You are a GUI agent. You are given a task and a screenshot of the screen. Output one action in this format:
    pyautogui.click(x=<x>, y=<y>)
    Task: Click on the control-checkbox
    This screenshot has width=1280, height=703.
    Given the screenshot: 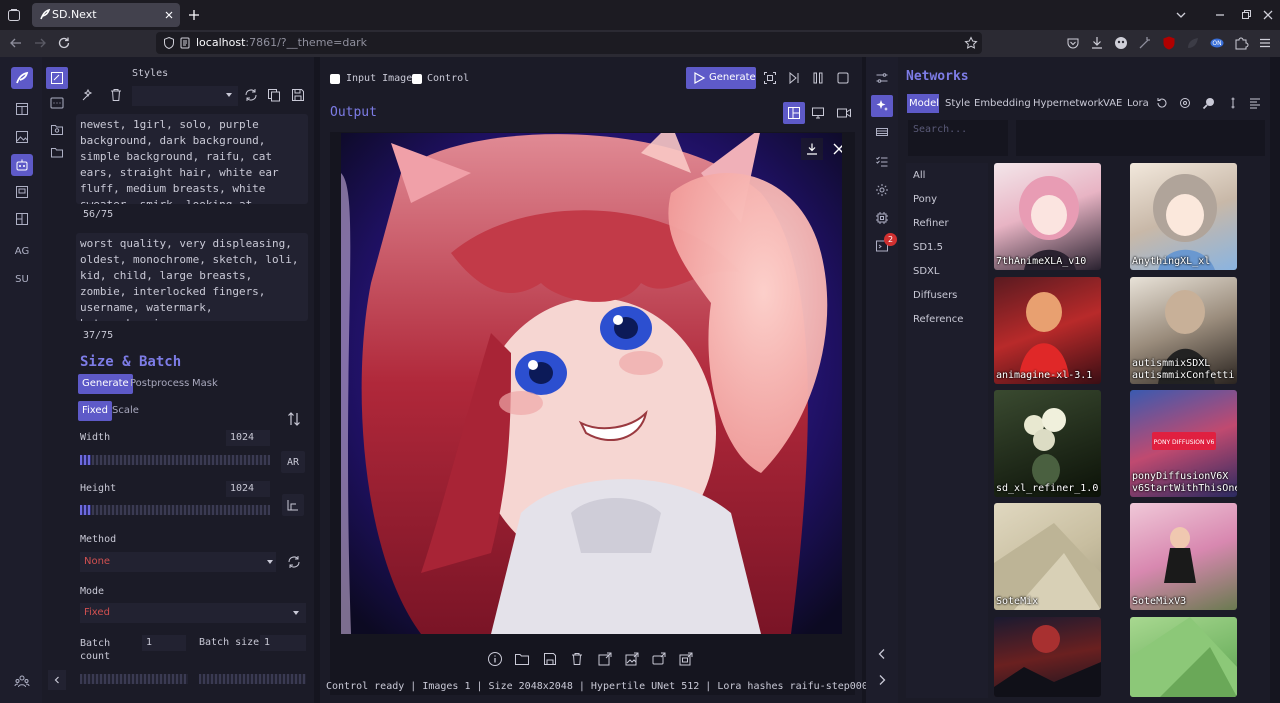 What is the action you would take?
    pyautogui.click(x=417, y=79)
    